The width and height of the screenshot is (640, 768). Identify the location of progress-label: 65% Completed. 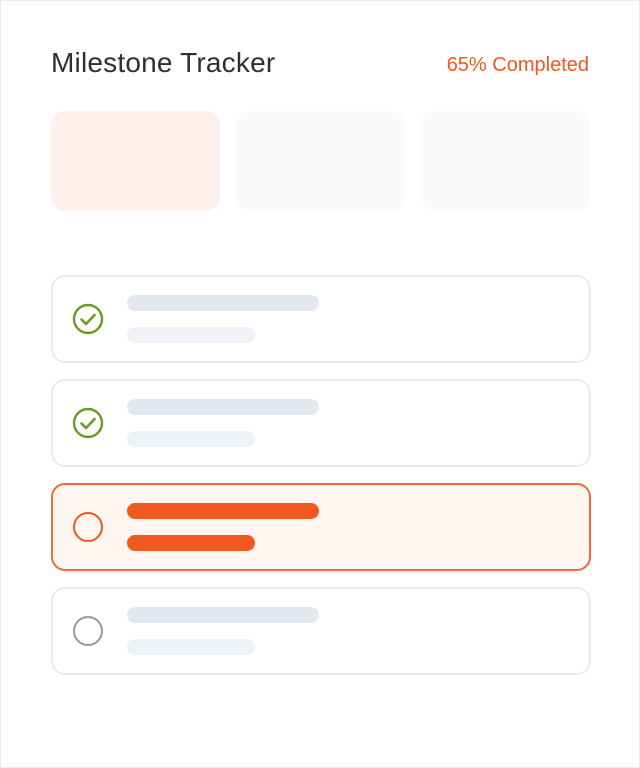
(517, 65).